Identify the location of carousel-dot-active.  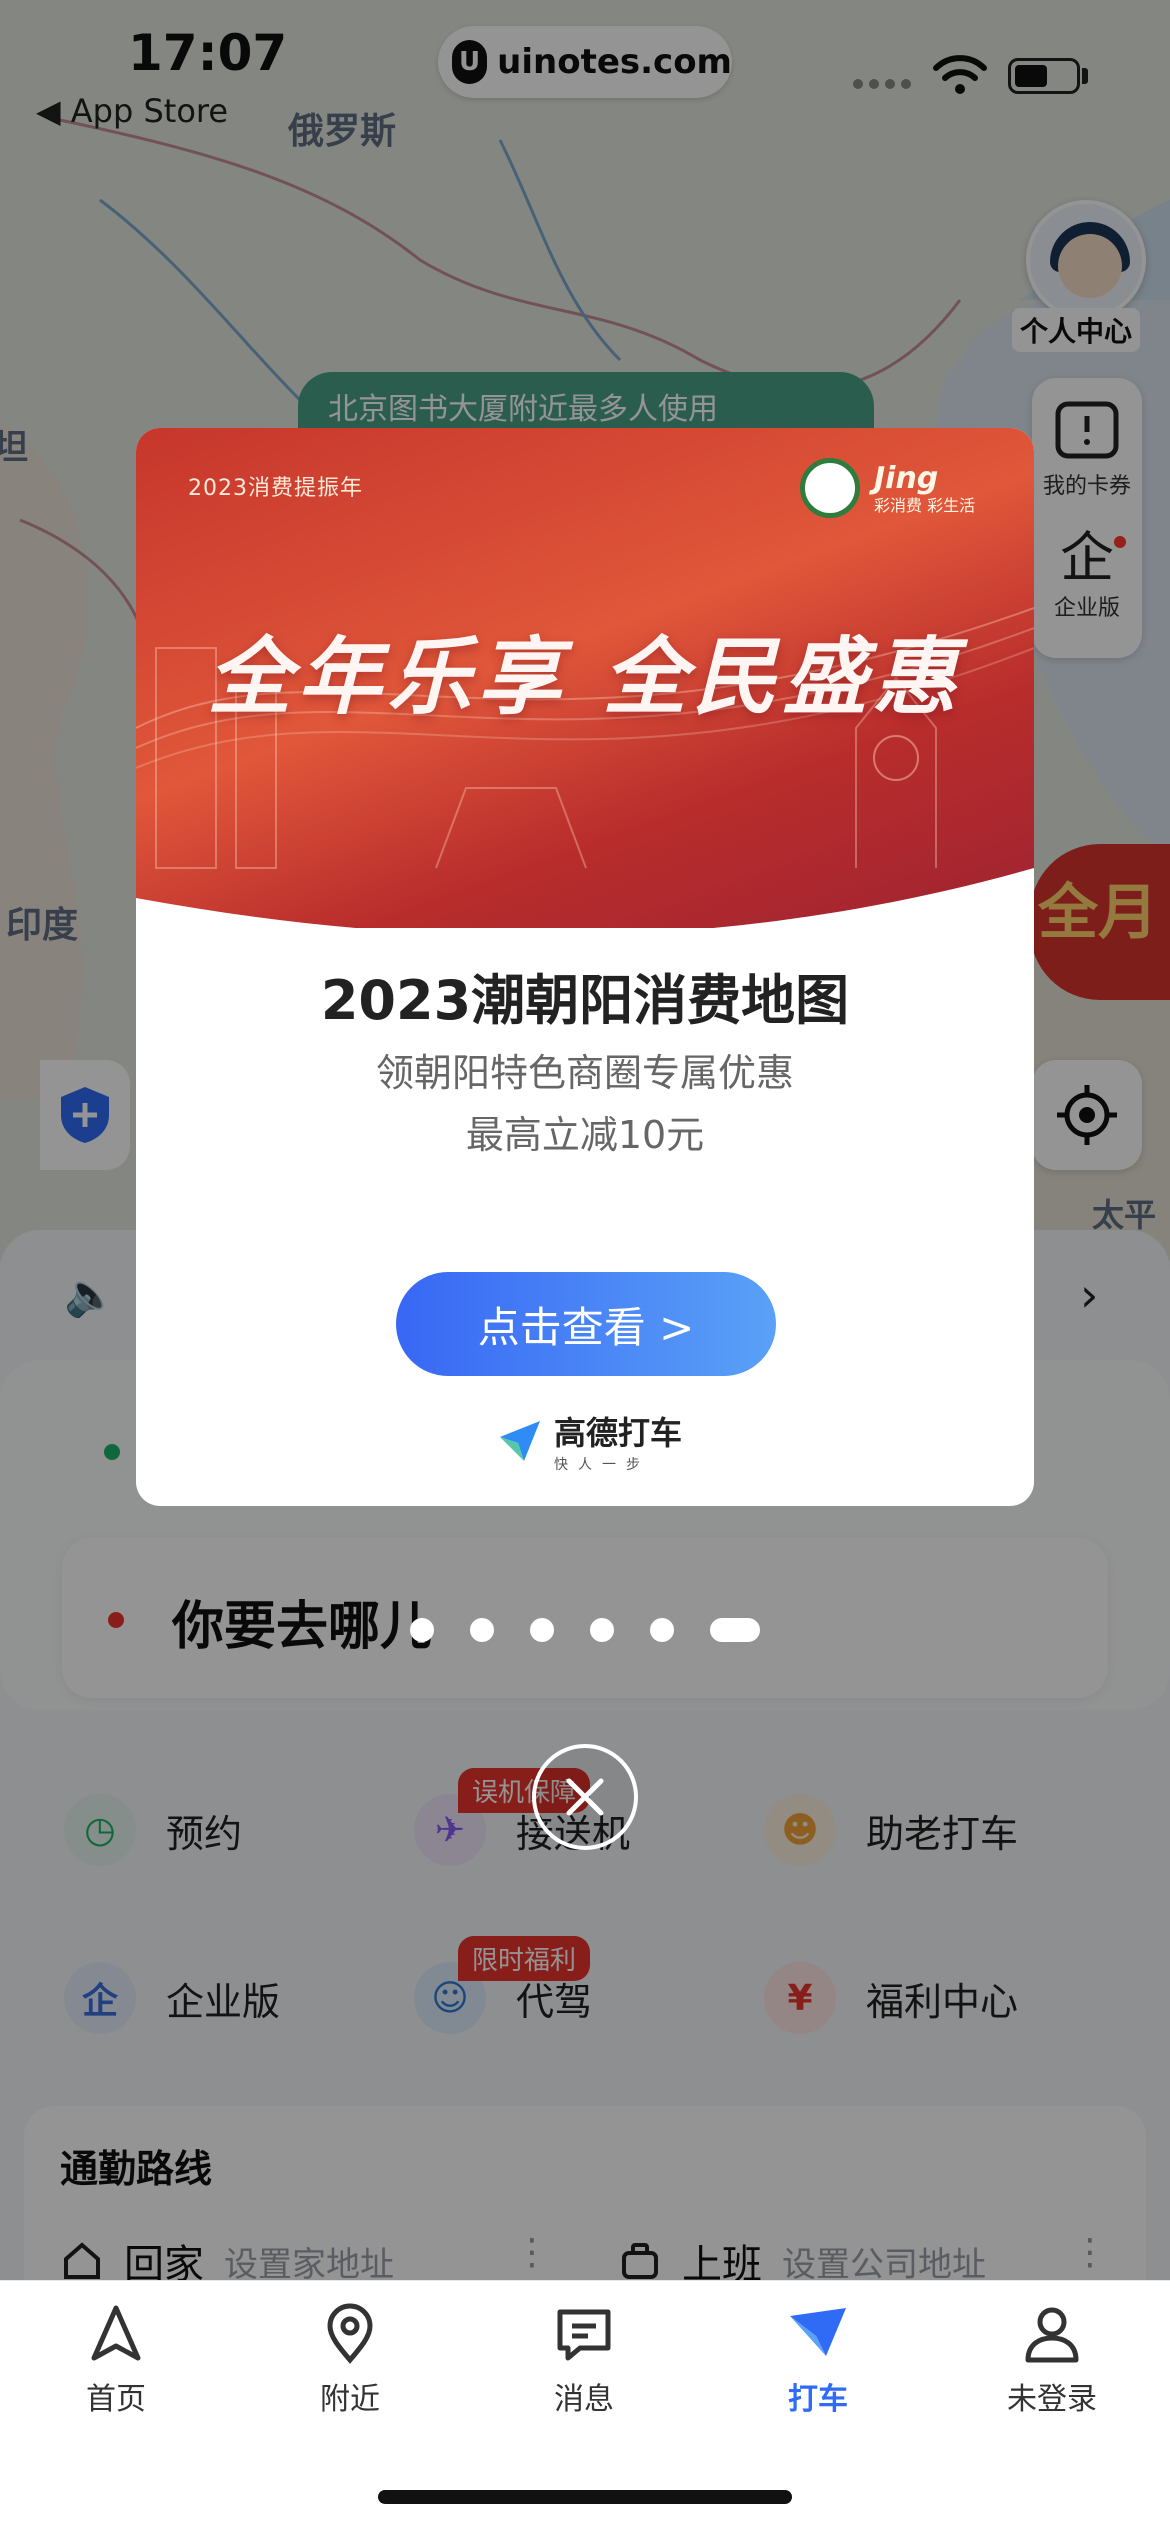
(735, 1630).